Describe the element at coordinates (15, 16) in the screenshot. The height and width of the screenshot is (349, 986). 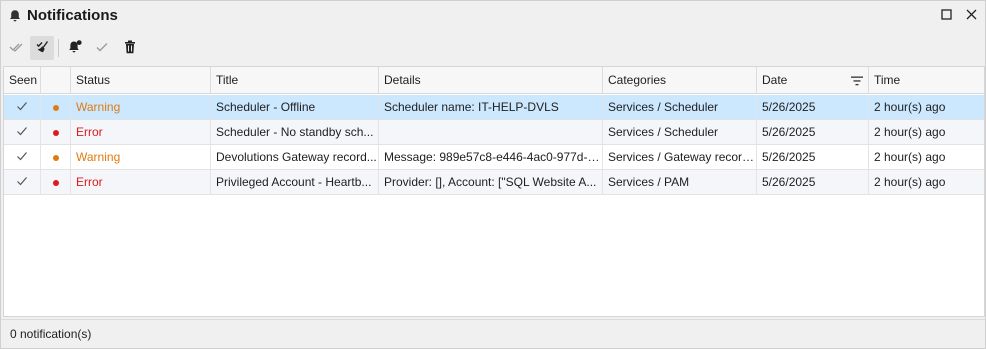
I see `bell-icon` at that location.